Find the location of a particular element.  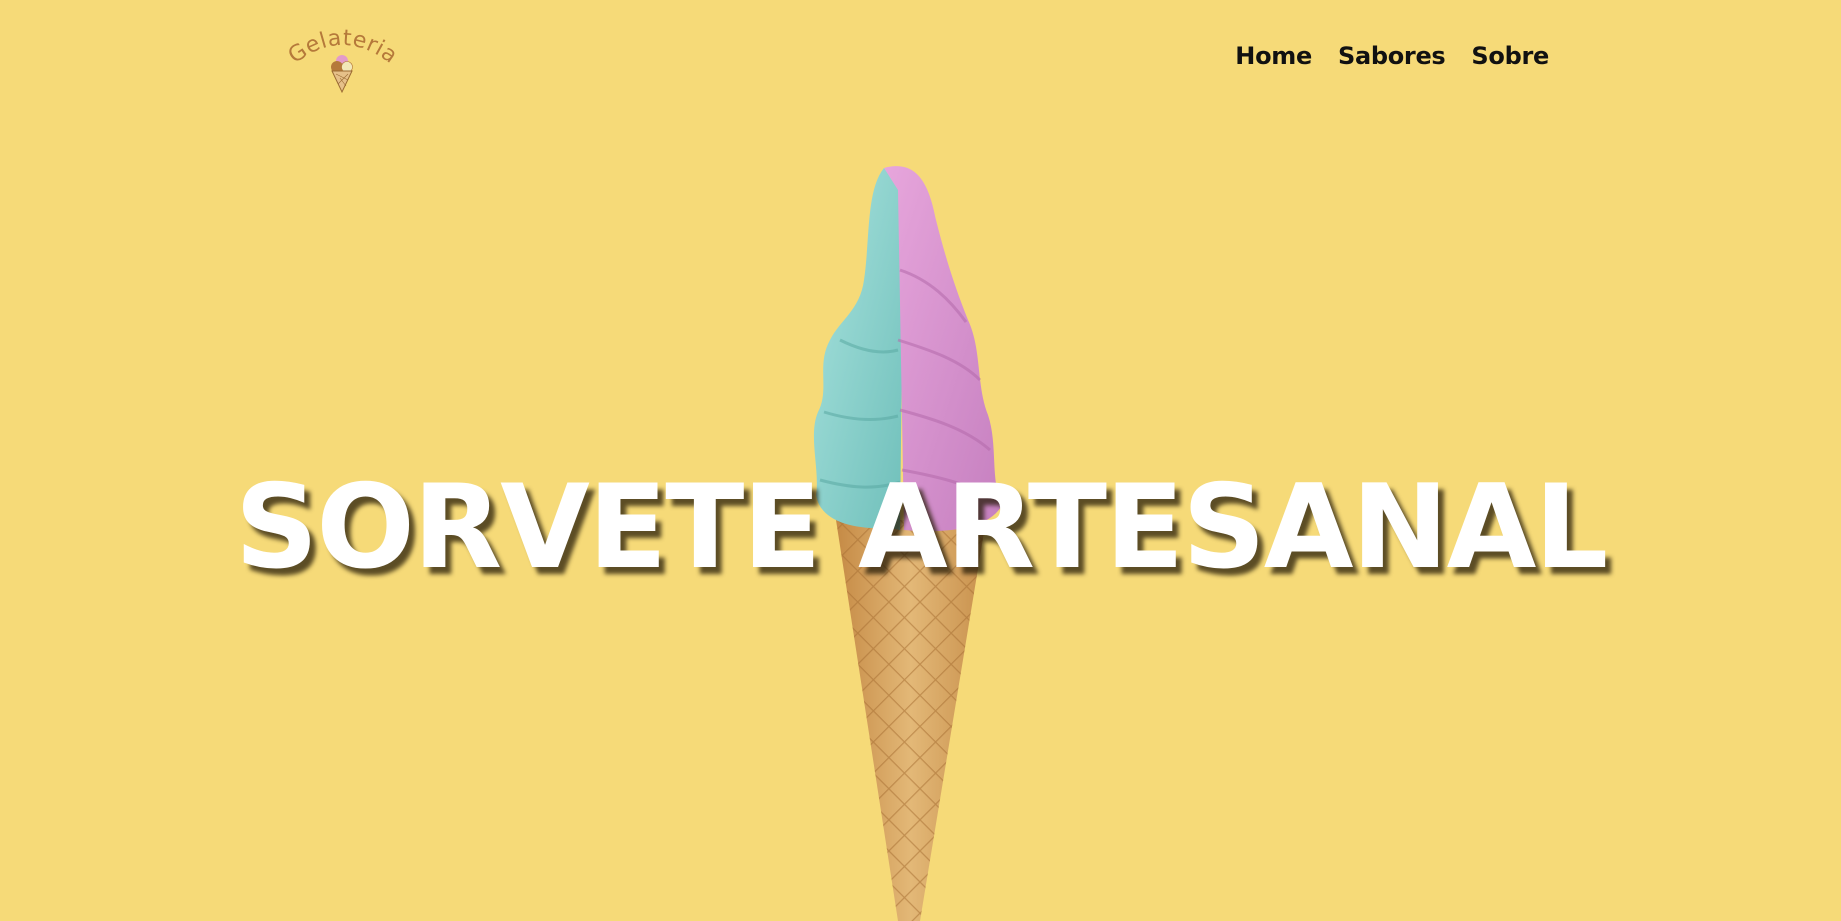

nav-sobre: Sobre is located at coordinates (1510, 56).